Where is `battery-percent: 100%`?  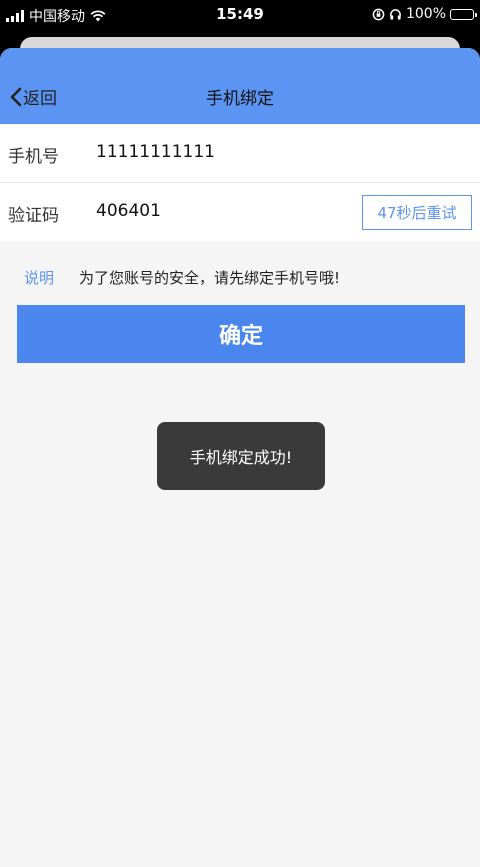
battery-percent: 100% is located at coordinates (425, 14).